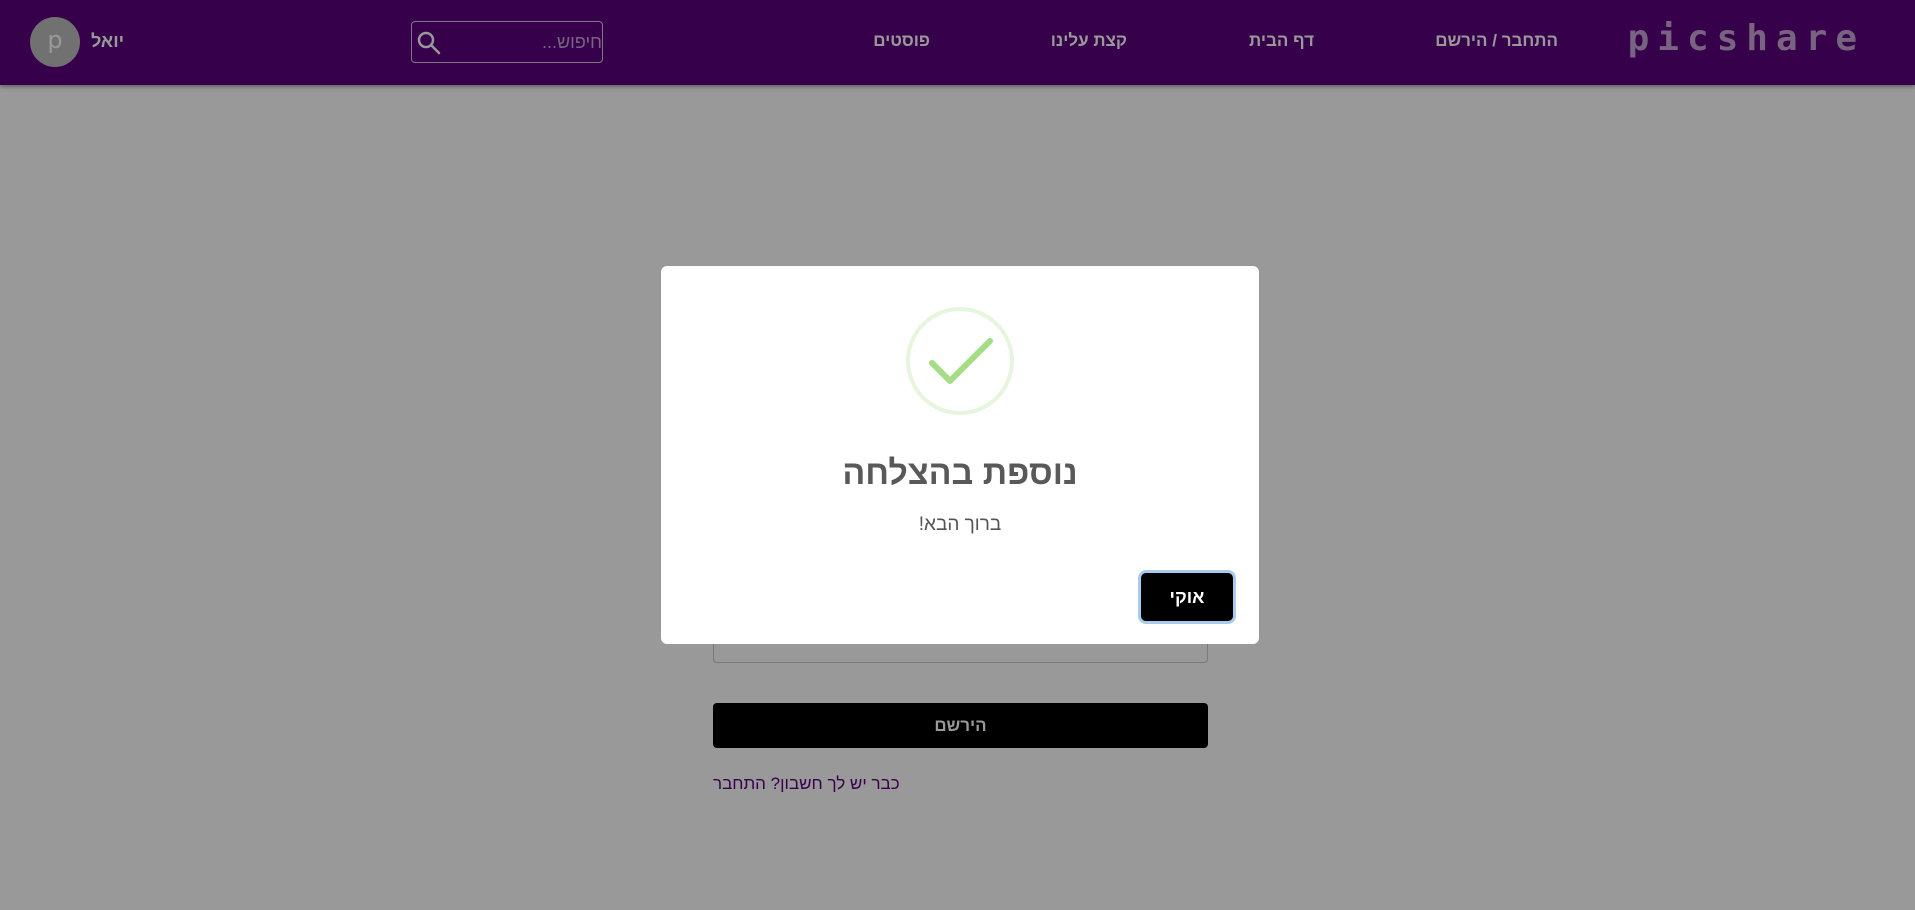  I want to click on check-icon, so click(960, 361).